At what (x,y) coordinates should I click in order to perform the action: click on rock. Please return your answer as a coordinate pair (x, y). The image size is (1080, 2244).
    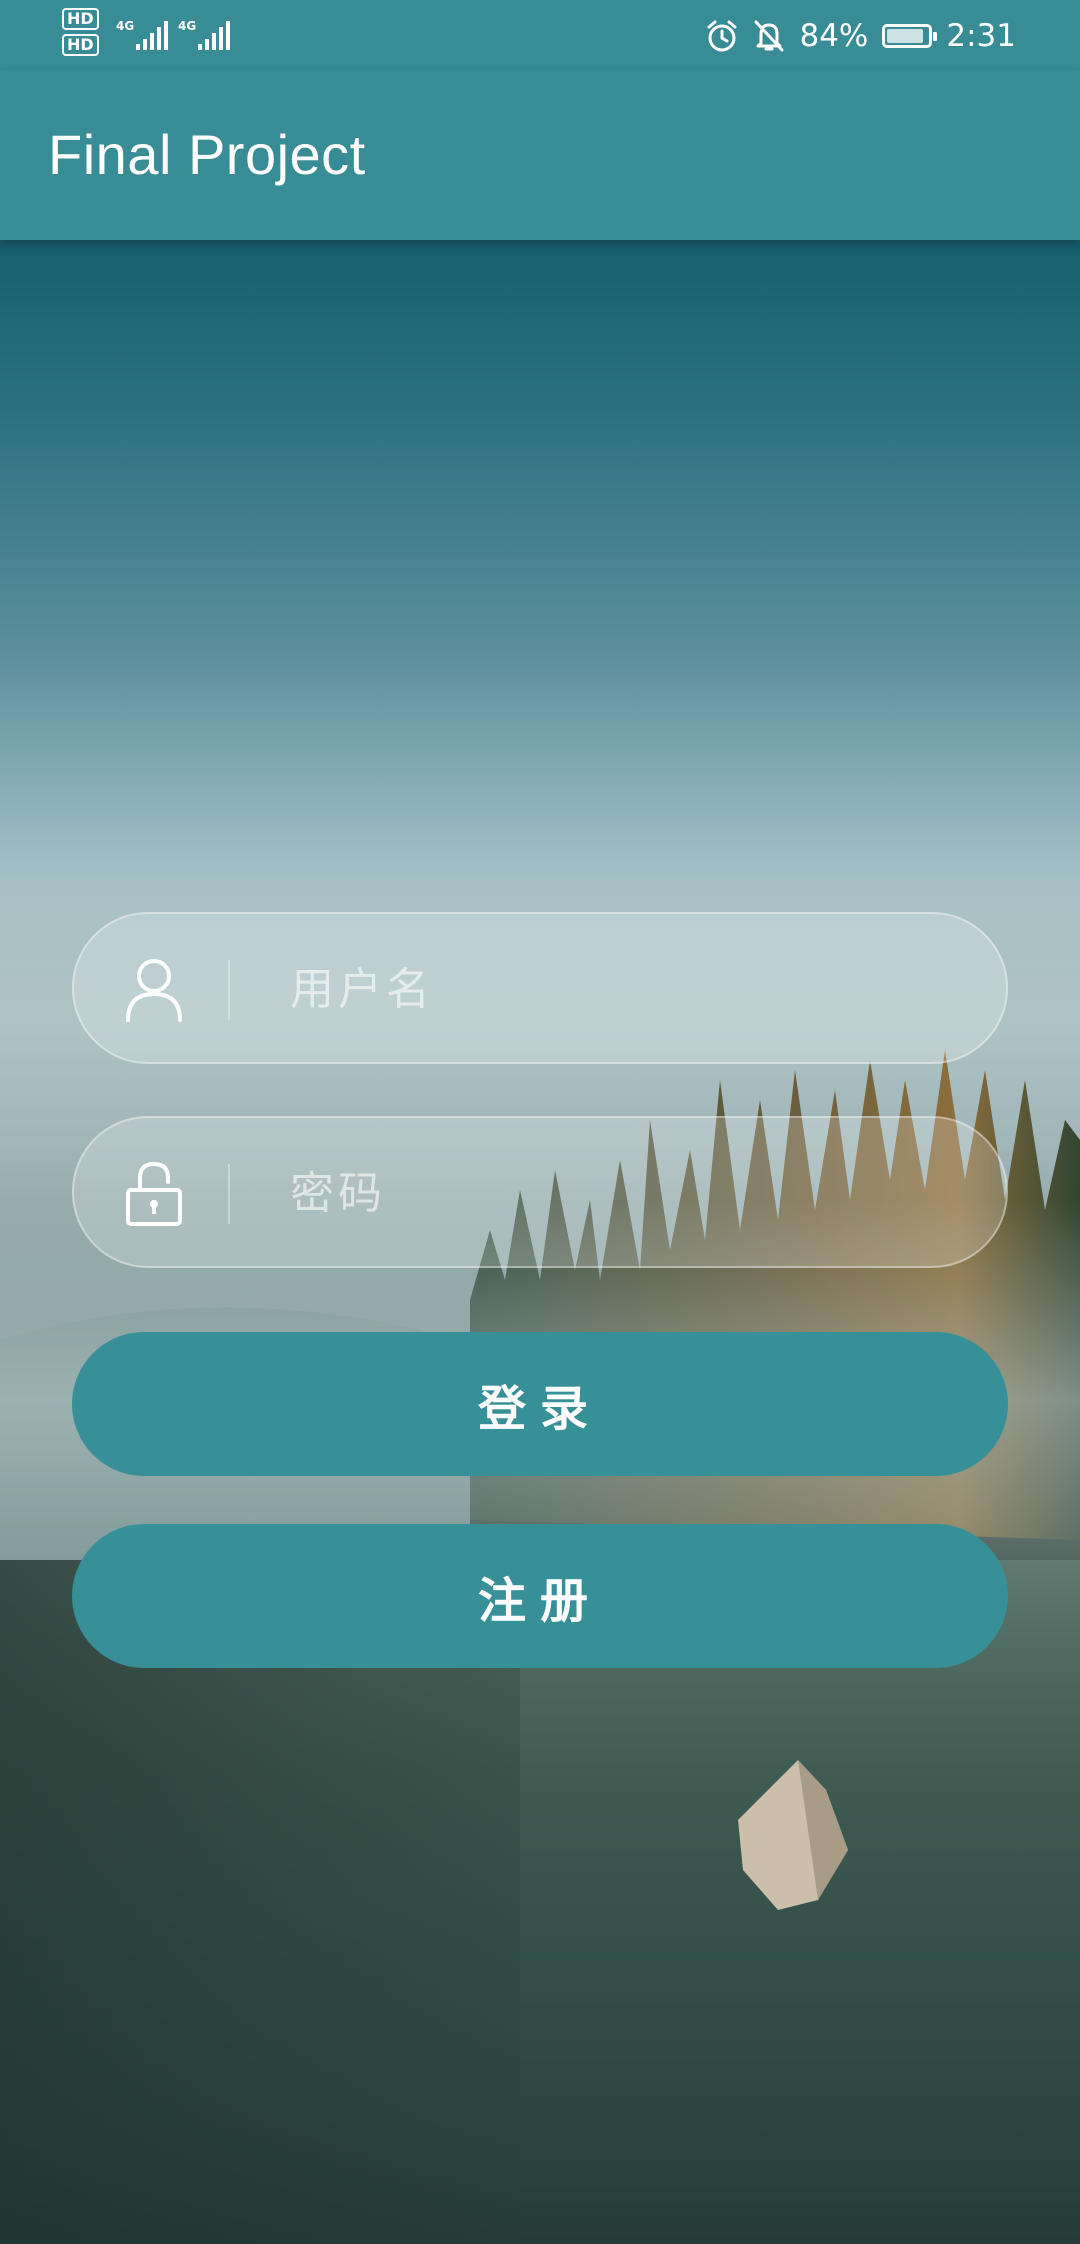
    Looking at the image, I should click on (793, 1835).